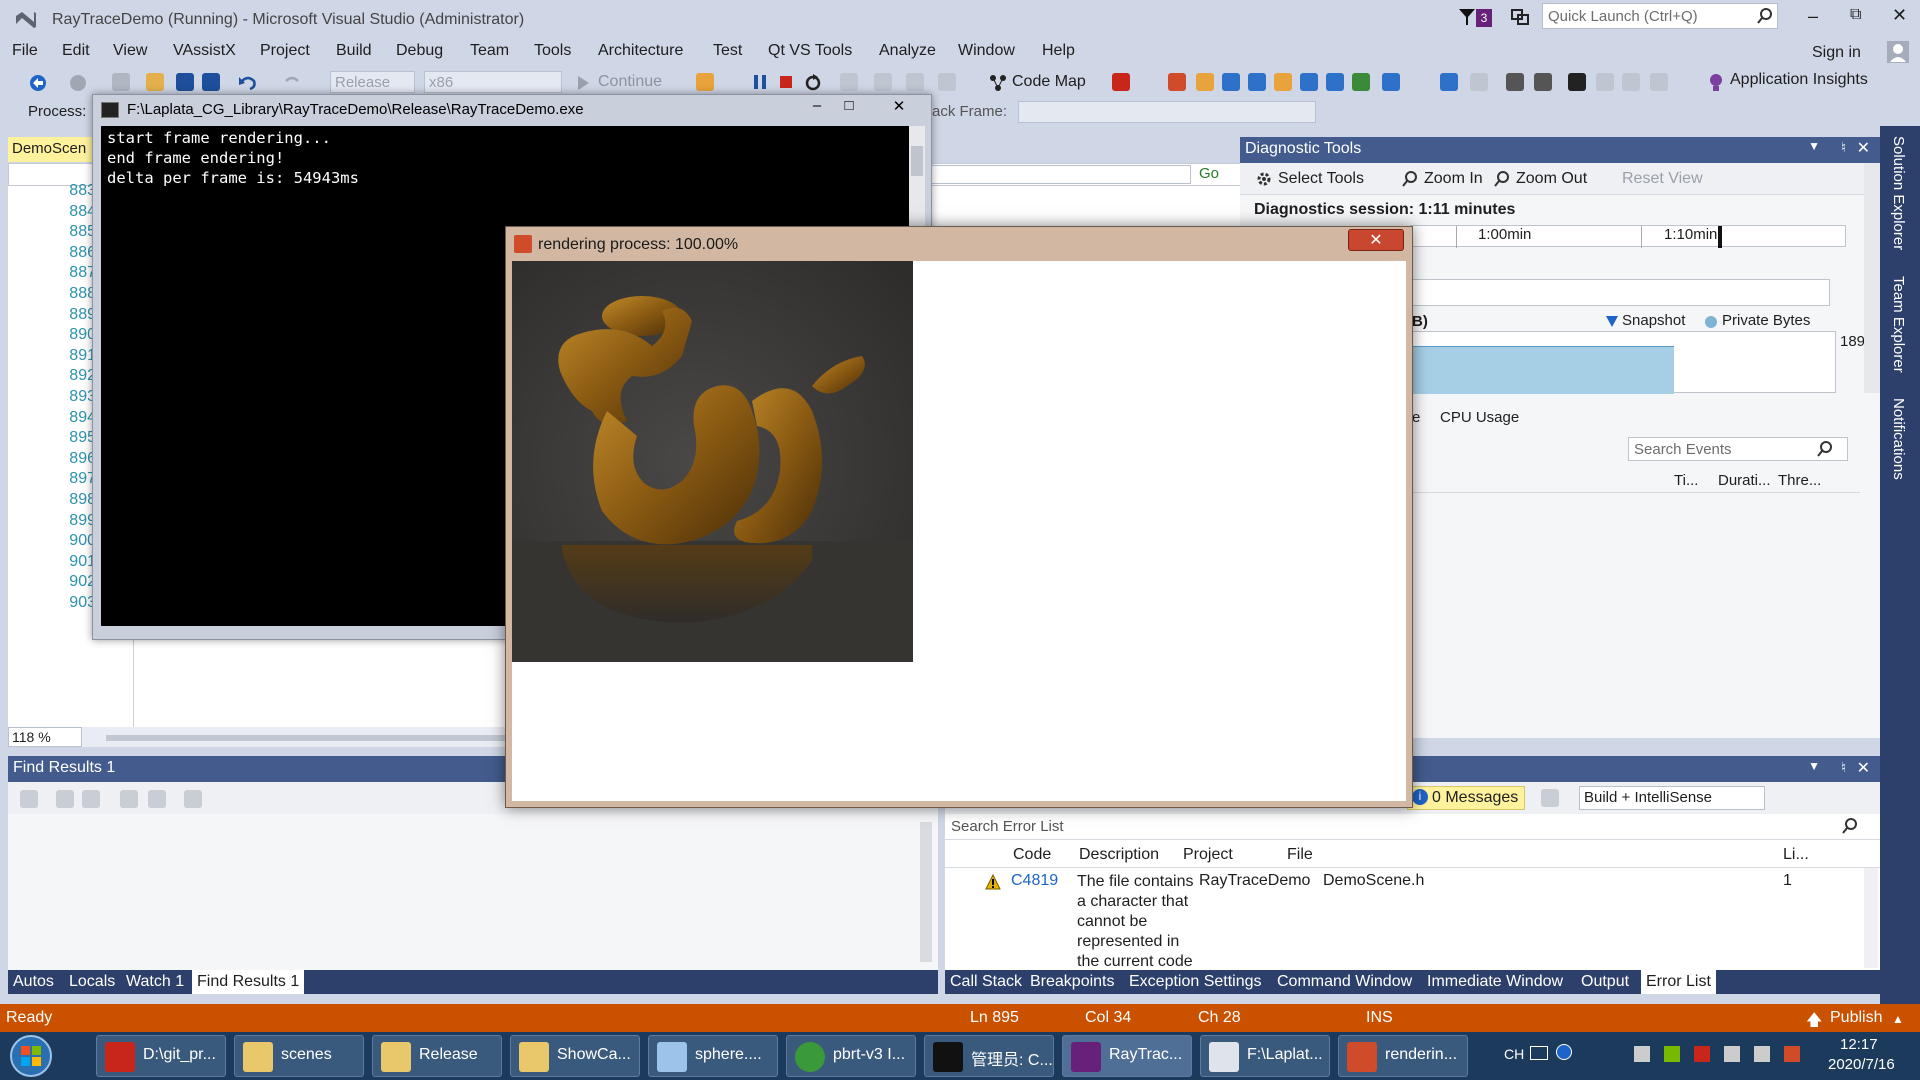 This screenshot has height=1080, width=1920. What do you see at coordinates (705, 82) in the screenshot?
I see `attach-icon` at bounding box center [705, 82].